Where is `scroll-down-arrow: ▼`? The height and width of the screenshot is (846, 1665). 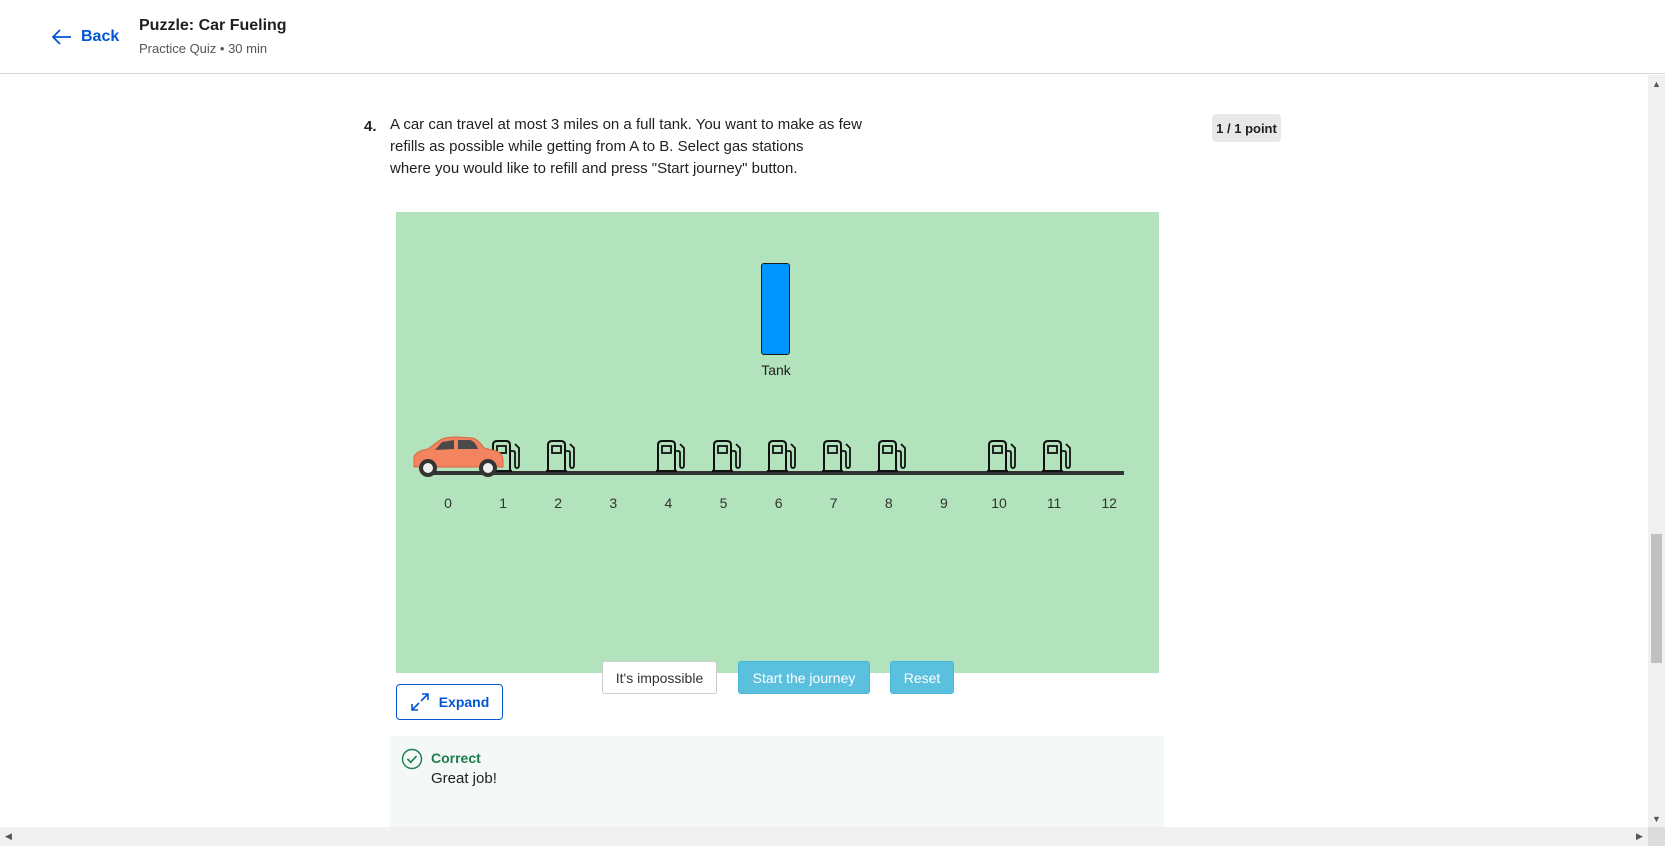
scroll-down-arrow: ▼ is located at coordinates (1656, 818).